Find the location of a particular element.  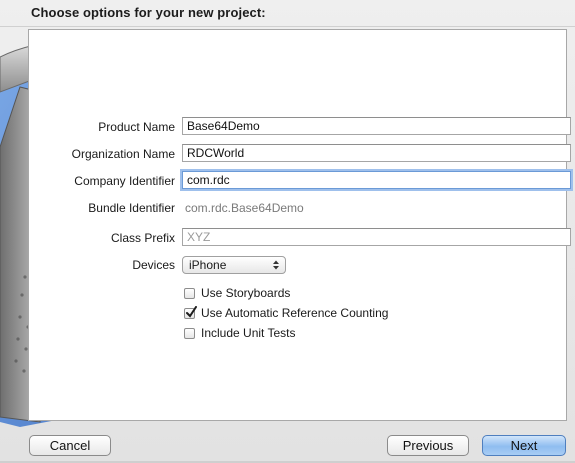

class-prefix-label: Class Prefix is located at coordinates (142, 238).